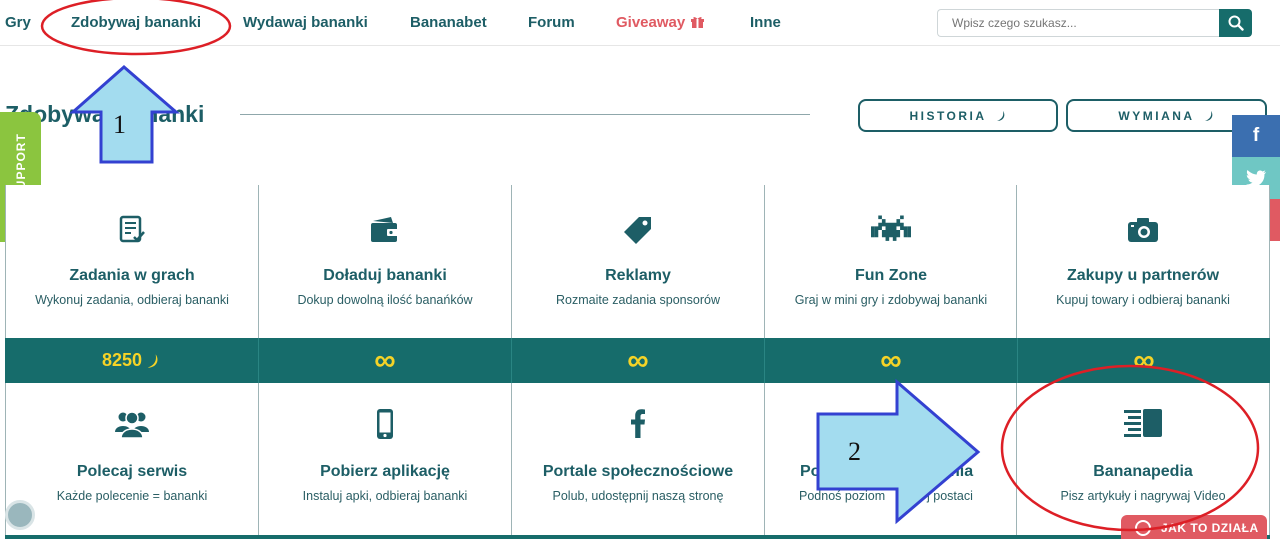 This screenshot has height=539, width=1280. I want to click on wallet-icon, so click(385, 230).